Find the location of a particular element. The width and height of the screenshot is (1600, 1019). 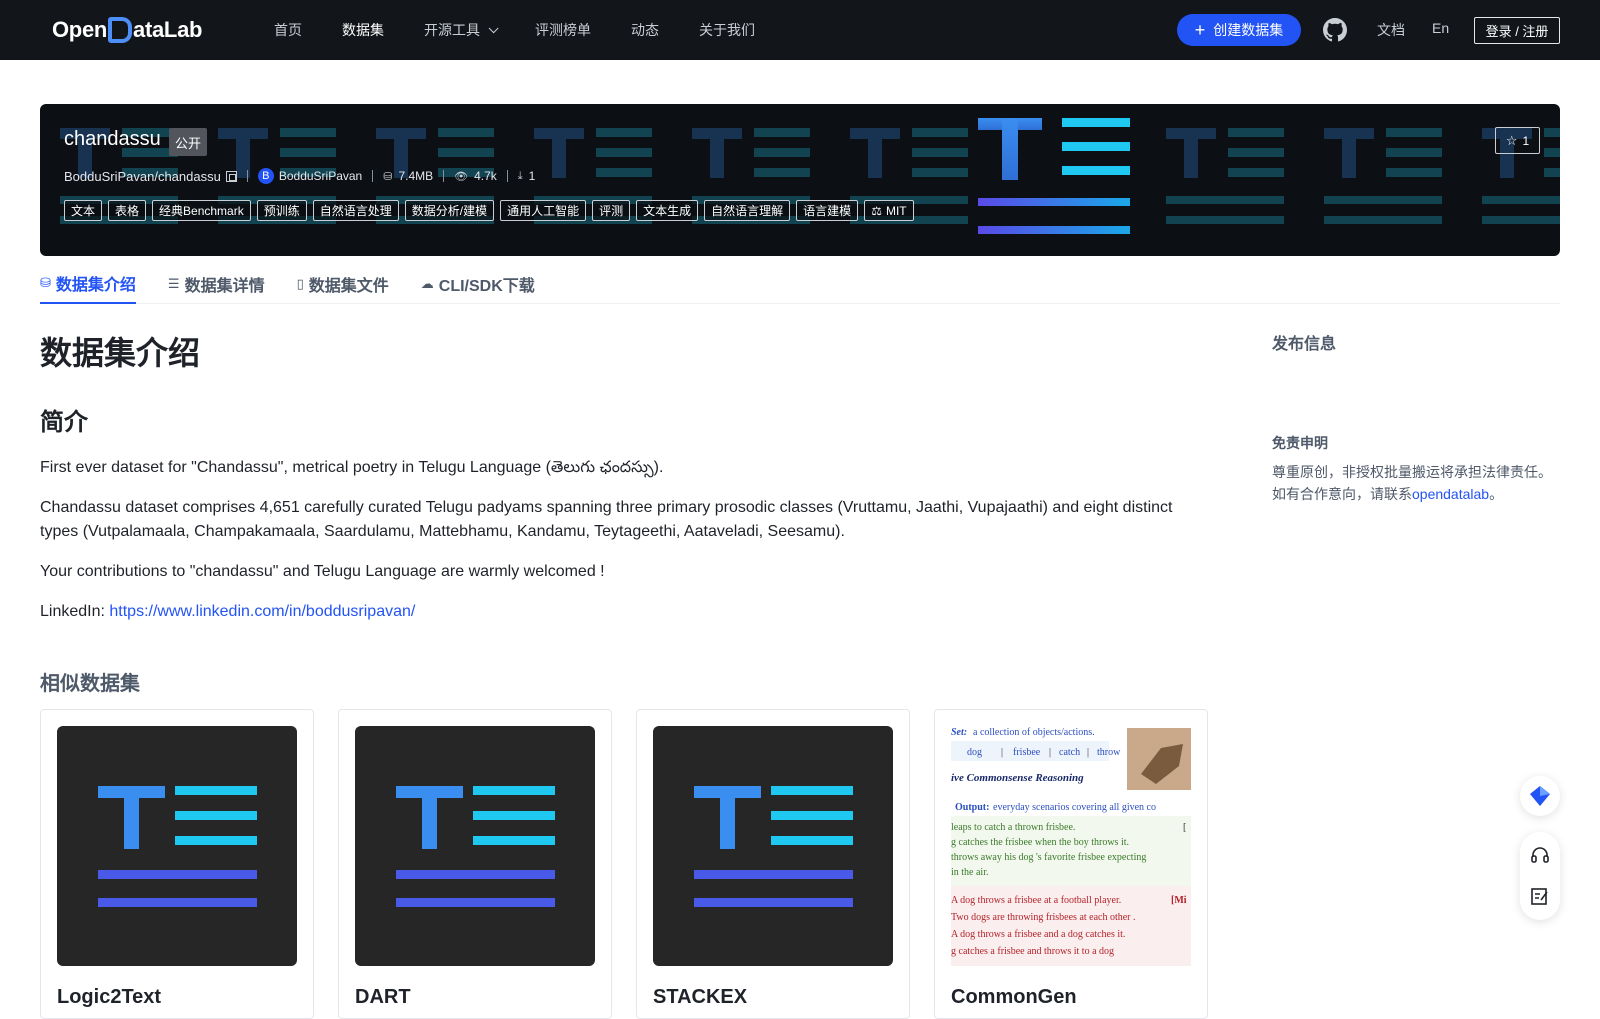

svg-text: ive Commonsense Reasoning is located at coordinates (1017, 778).